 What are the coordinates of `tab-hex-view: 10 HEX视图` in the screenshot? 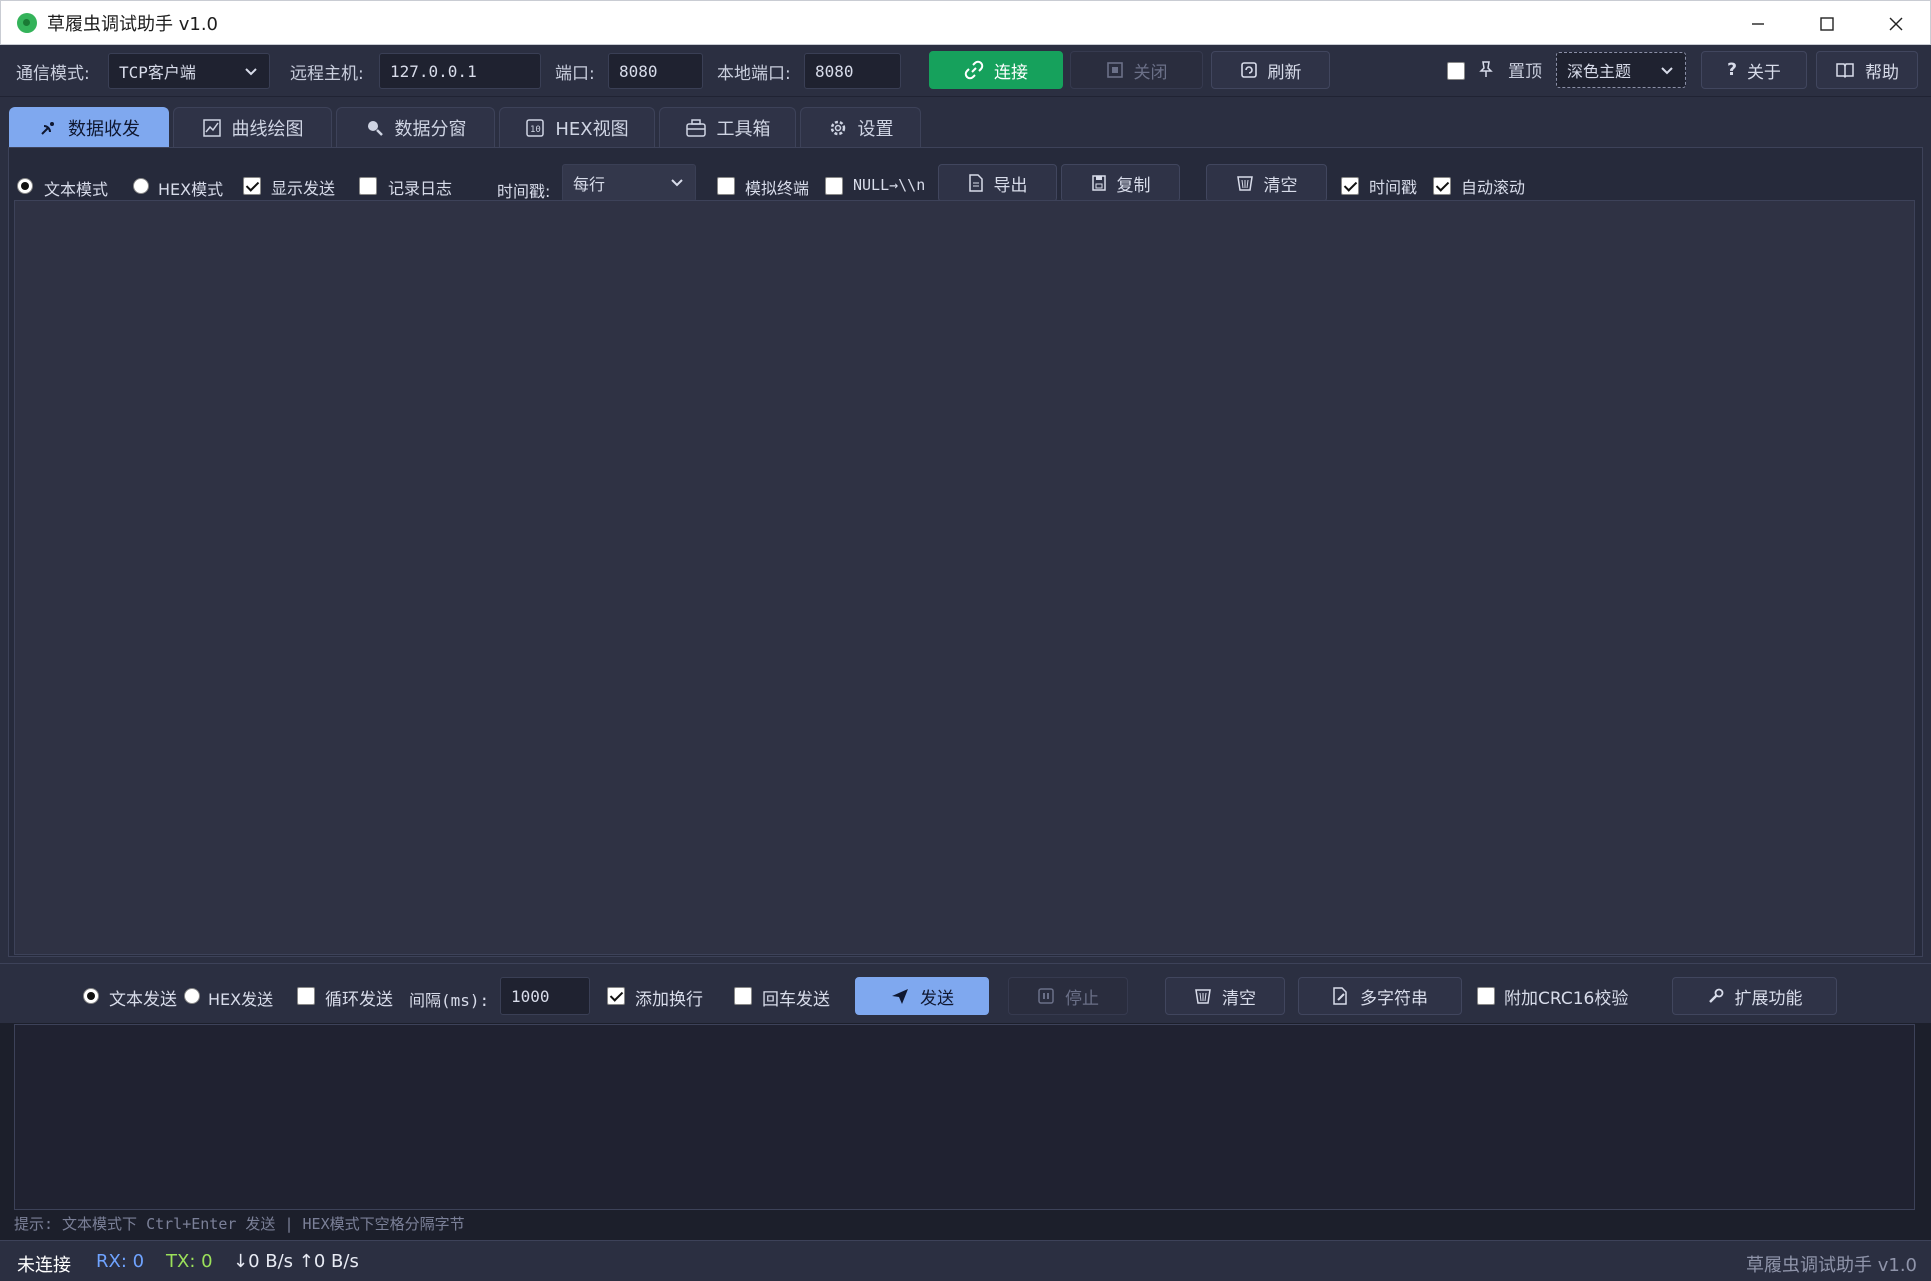 It's located at (577, 127).